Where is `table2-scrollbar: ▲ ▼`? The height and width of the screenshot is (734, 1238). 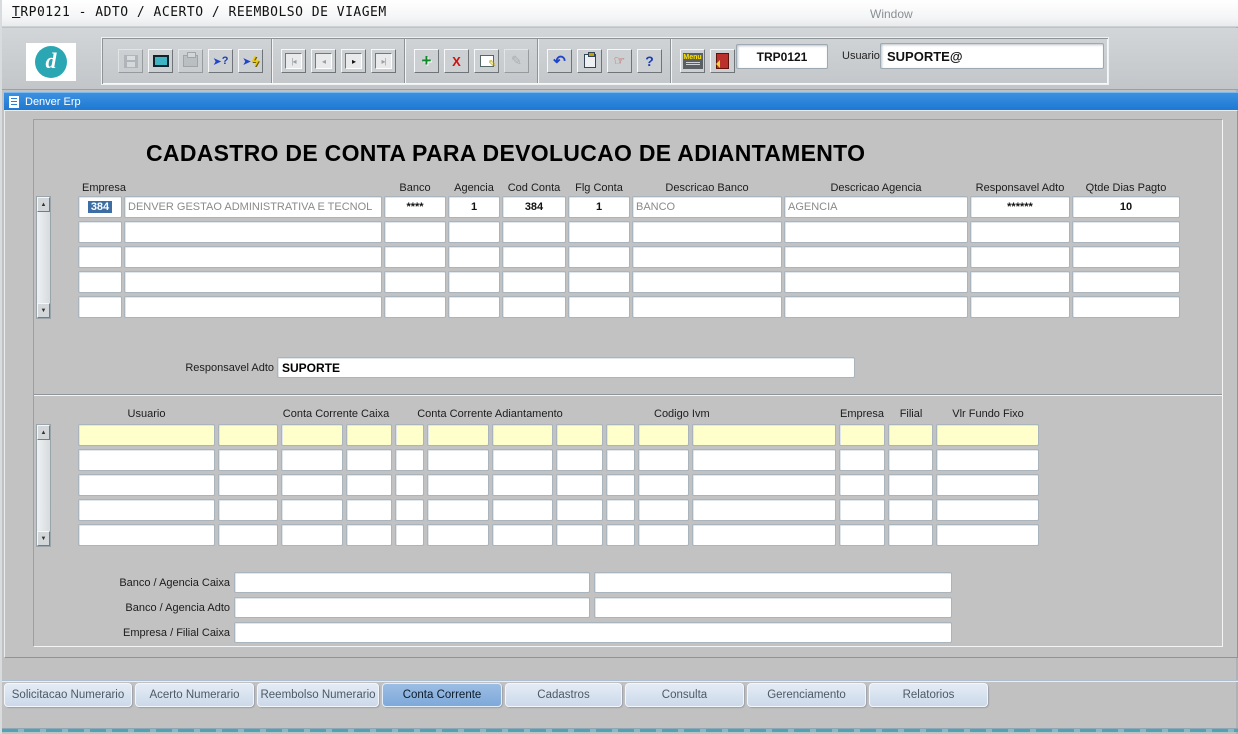 table2-scrollbar: ▲ ▼ is located at coordinates (43, 485).